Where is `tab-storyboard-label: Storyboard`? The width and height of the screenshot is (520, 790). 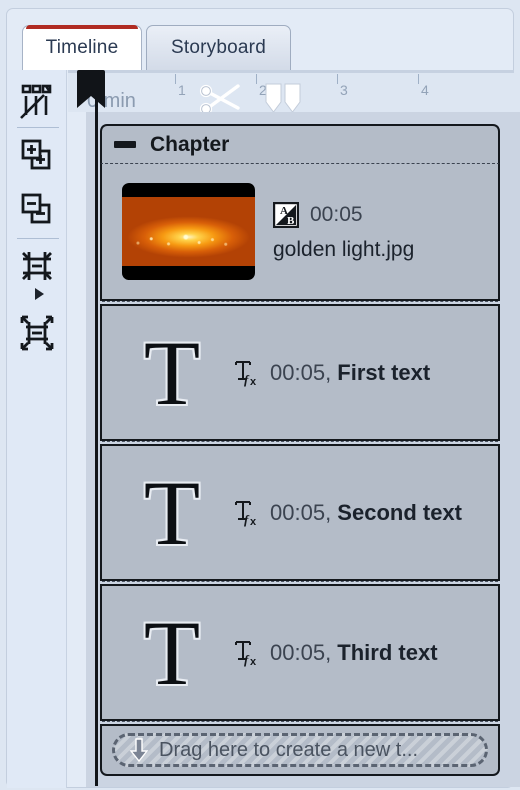 tab-storyboard-label: Storyboard is located at coordinates (218, 47).